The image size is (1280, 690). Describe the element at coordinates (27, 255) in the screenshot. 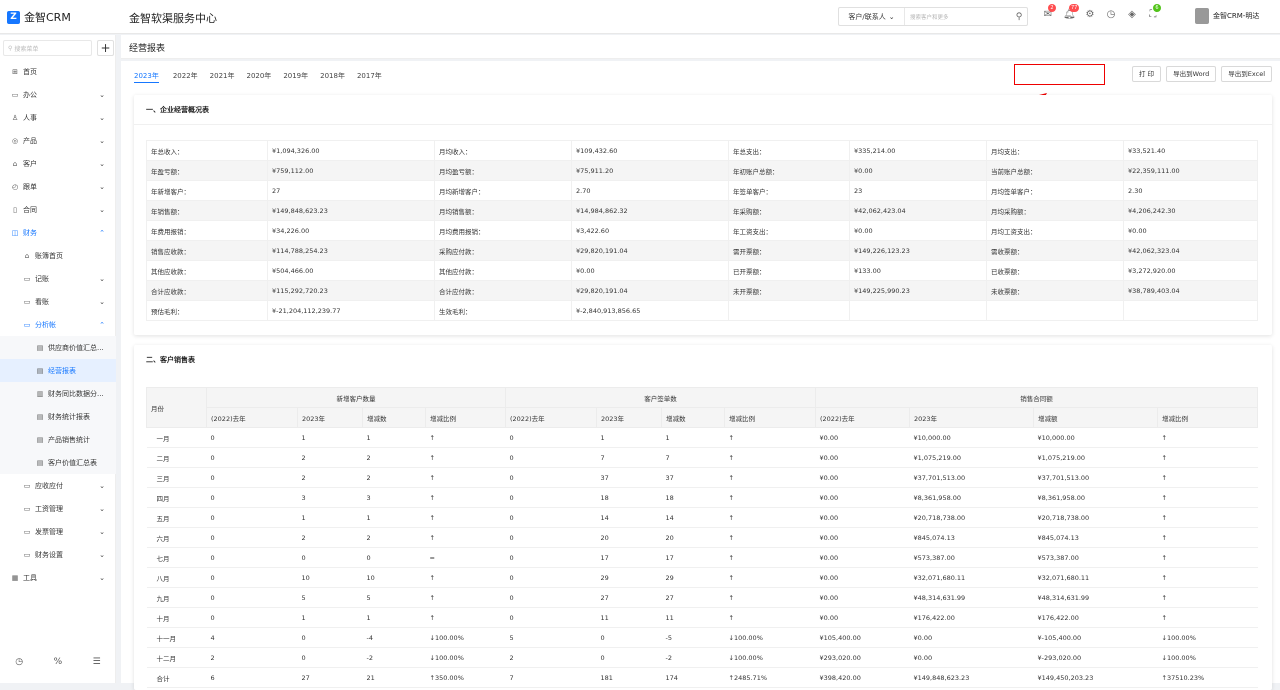

I see `book-icon: ⌂` at that location.